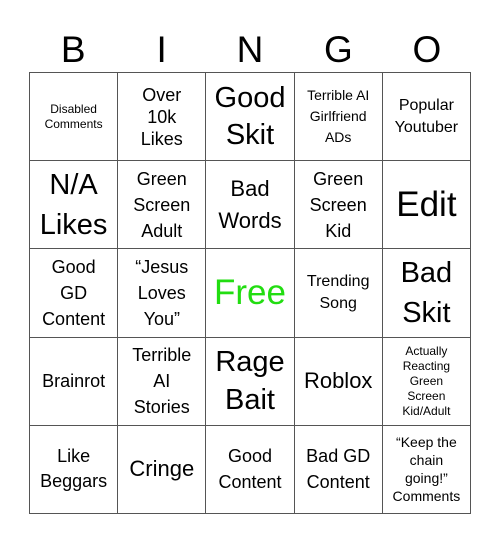  I want to click on cell-text: Green Screen Adult, so click(162, 204).